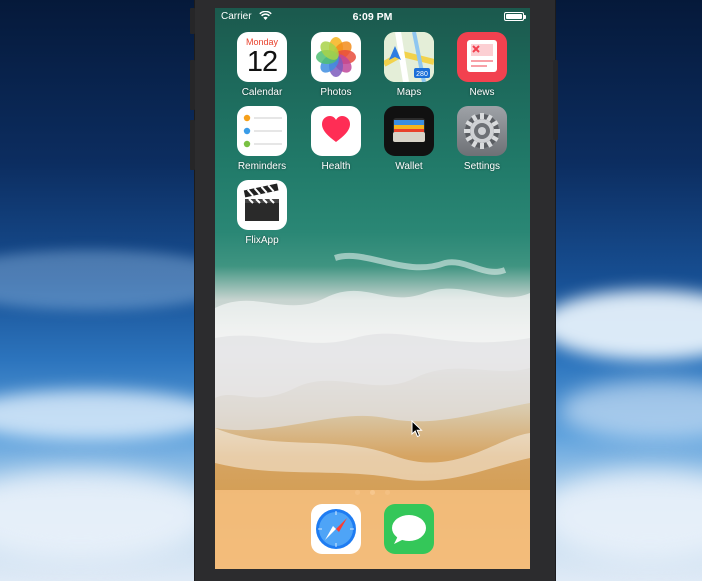  I want to click on app-news: News, so click(482, 67).